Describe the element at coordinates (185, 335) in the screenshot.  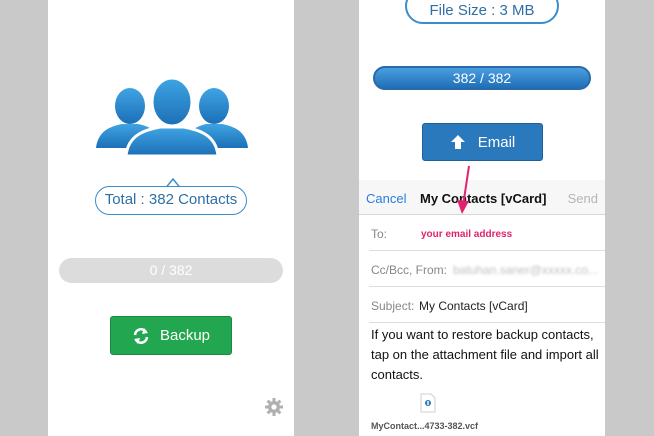
I see `backup-button-label: Backup` at that location.